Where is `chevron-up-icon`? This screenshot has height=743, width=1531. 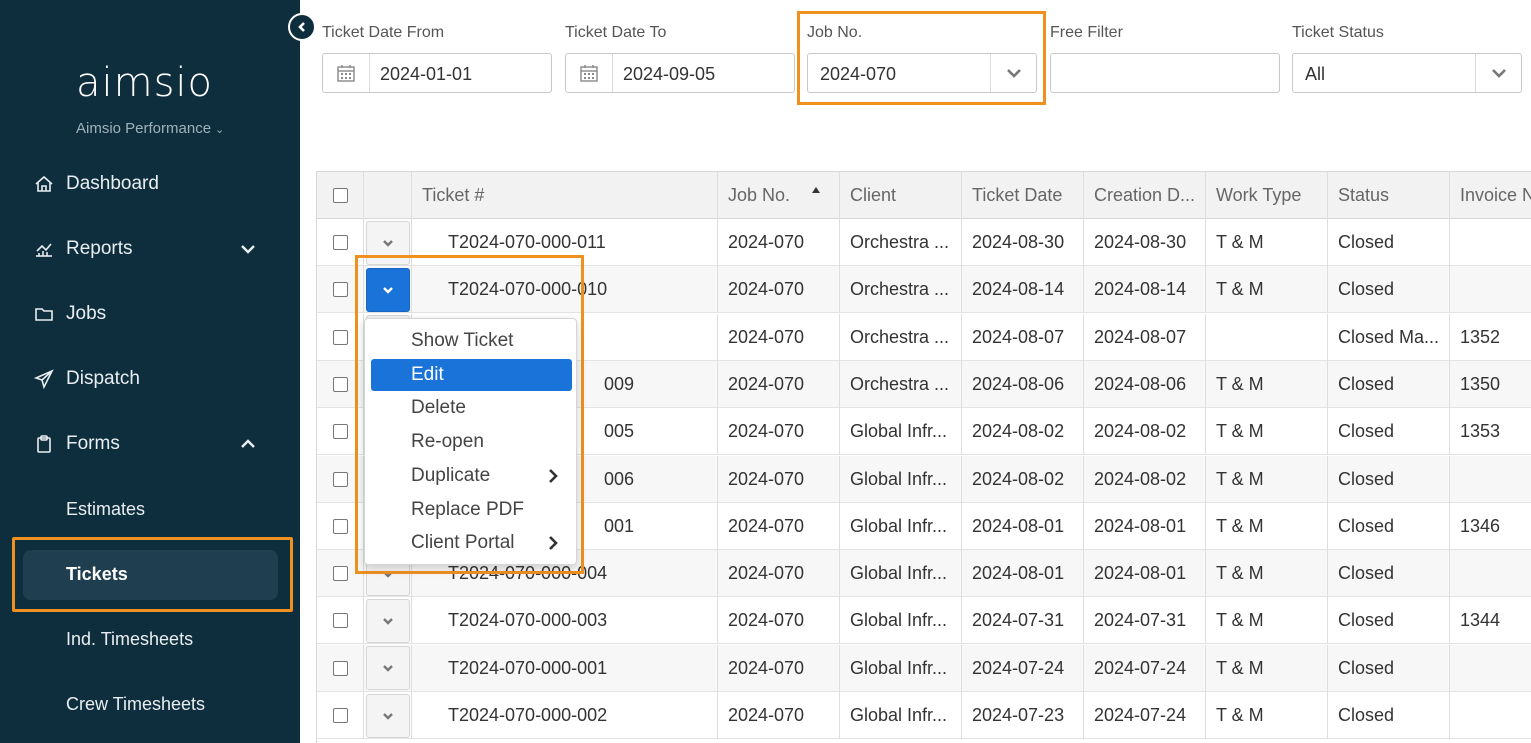 chevron-up-icon is located at coordinates (248, 444).